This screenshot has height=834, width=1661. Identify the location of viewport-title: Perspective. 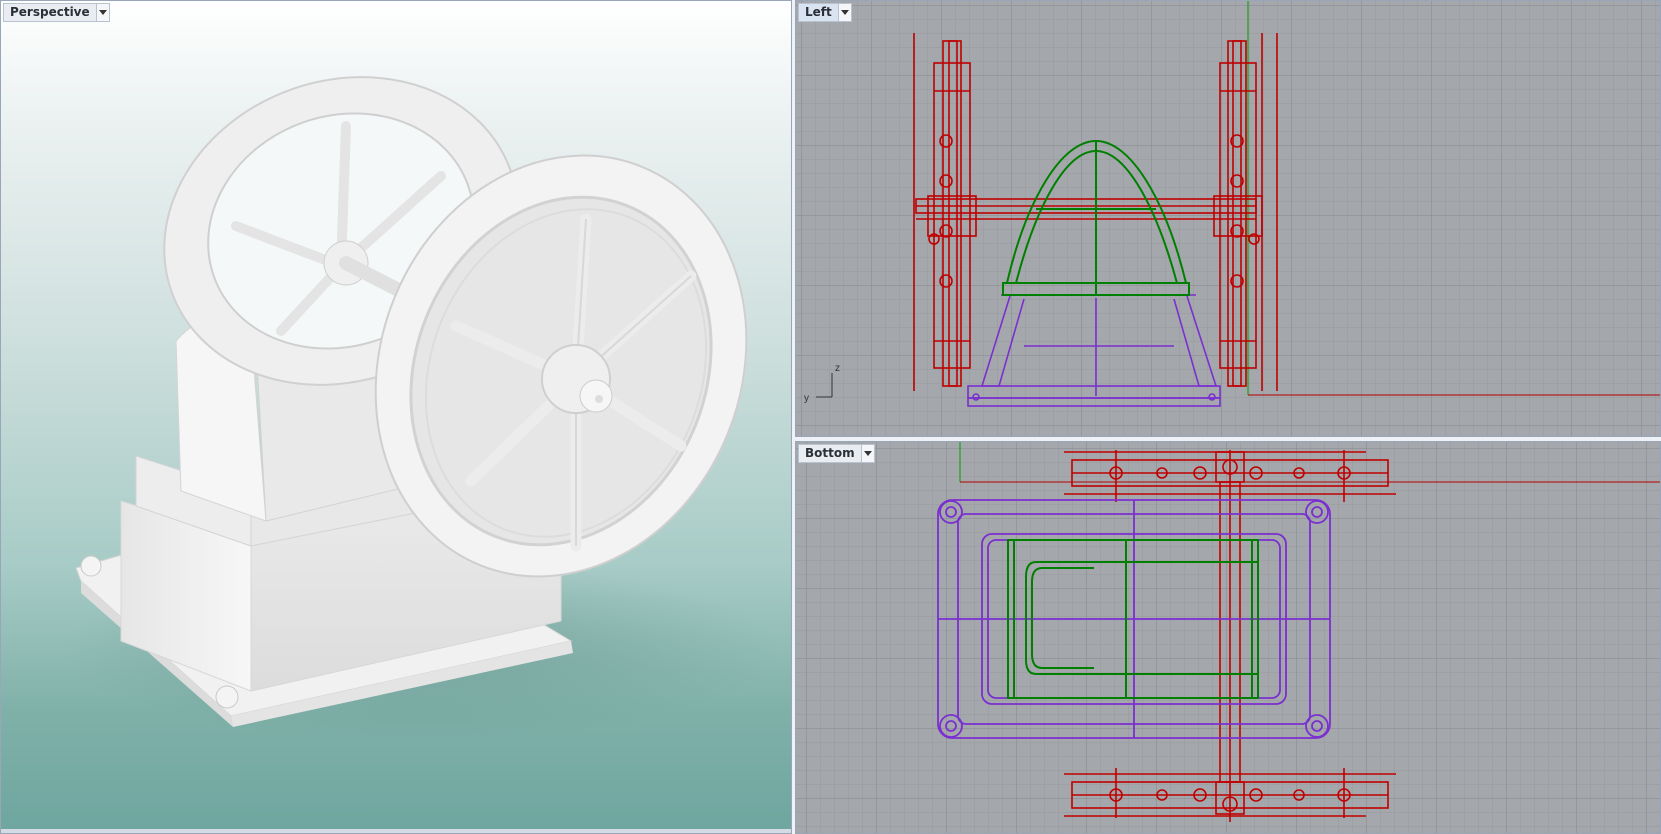
(50, 12).